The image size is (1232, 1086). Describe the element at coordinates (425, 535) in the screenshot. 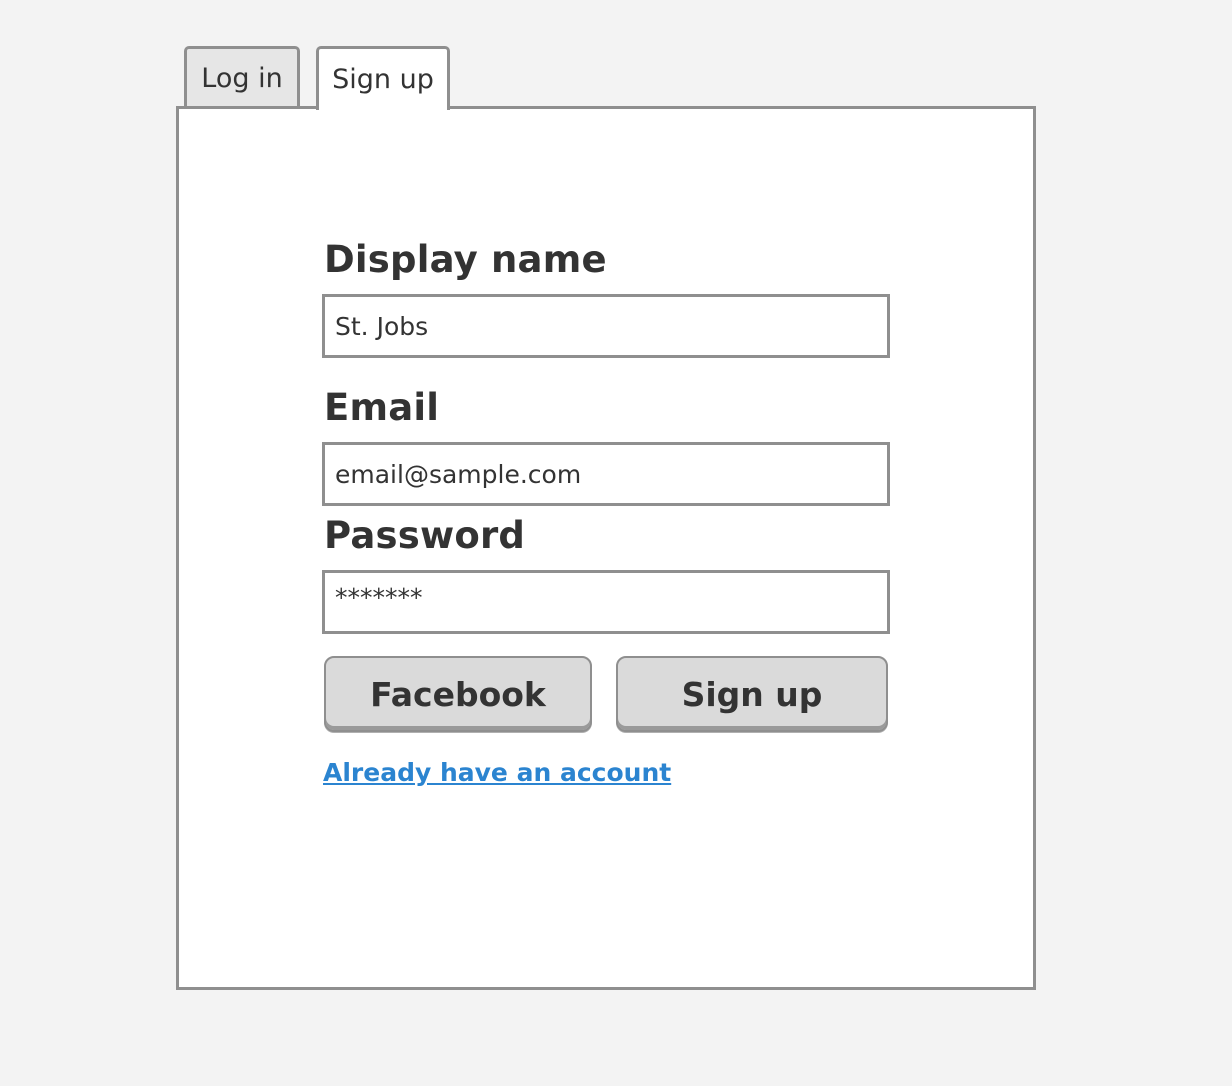

I see `password-label: Password` at that location.